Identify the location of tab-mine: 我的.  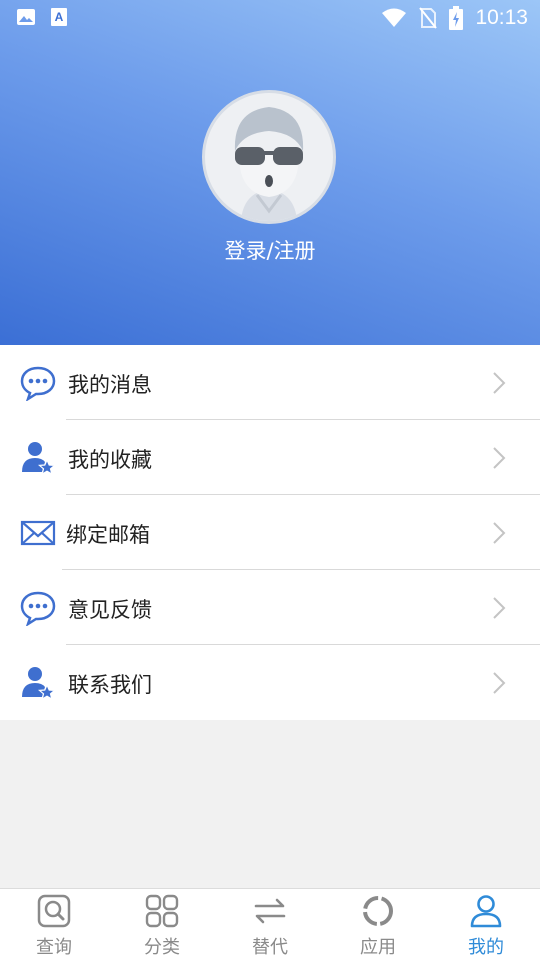
(486, 925).